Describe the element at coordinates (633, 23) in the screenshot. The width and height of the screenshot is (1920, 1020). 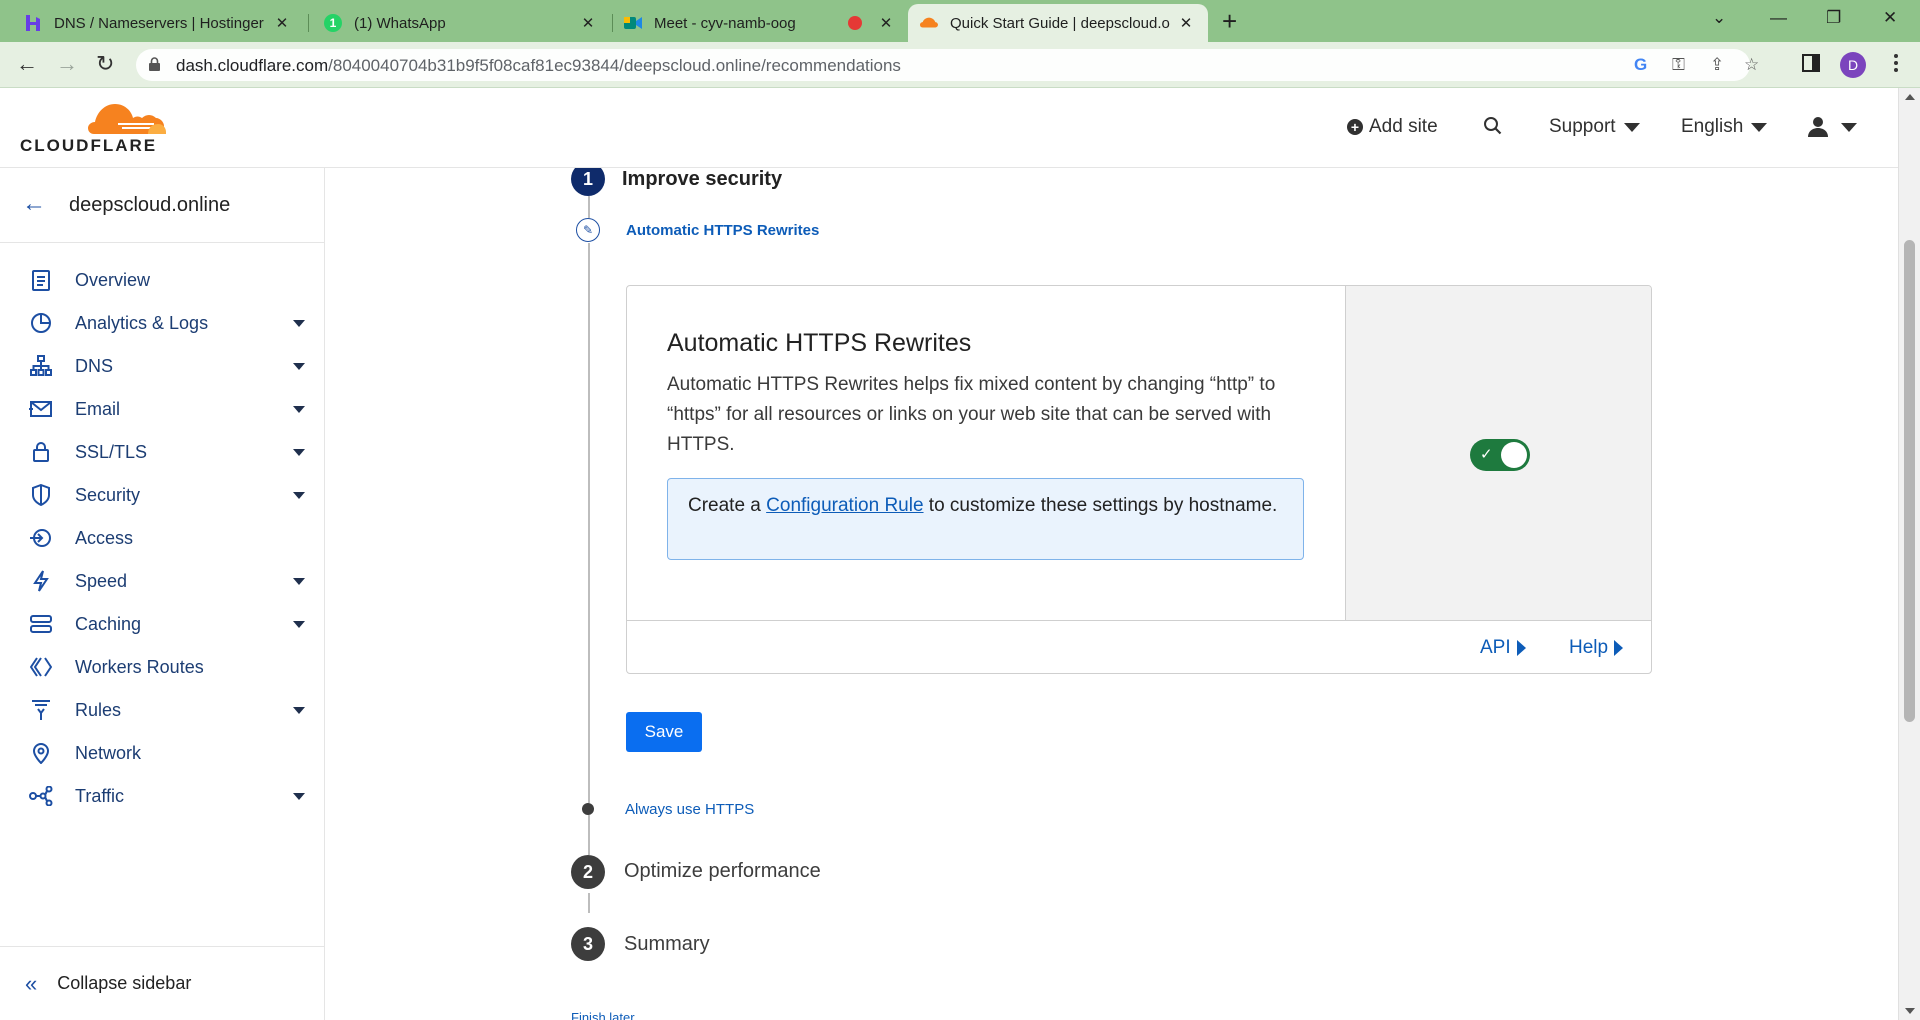
I see `google-meet-icon` at that location.